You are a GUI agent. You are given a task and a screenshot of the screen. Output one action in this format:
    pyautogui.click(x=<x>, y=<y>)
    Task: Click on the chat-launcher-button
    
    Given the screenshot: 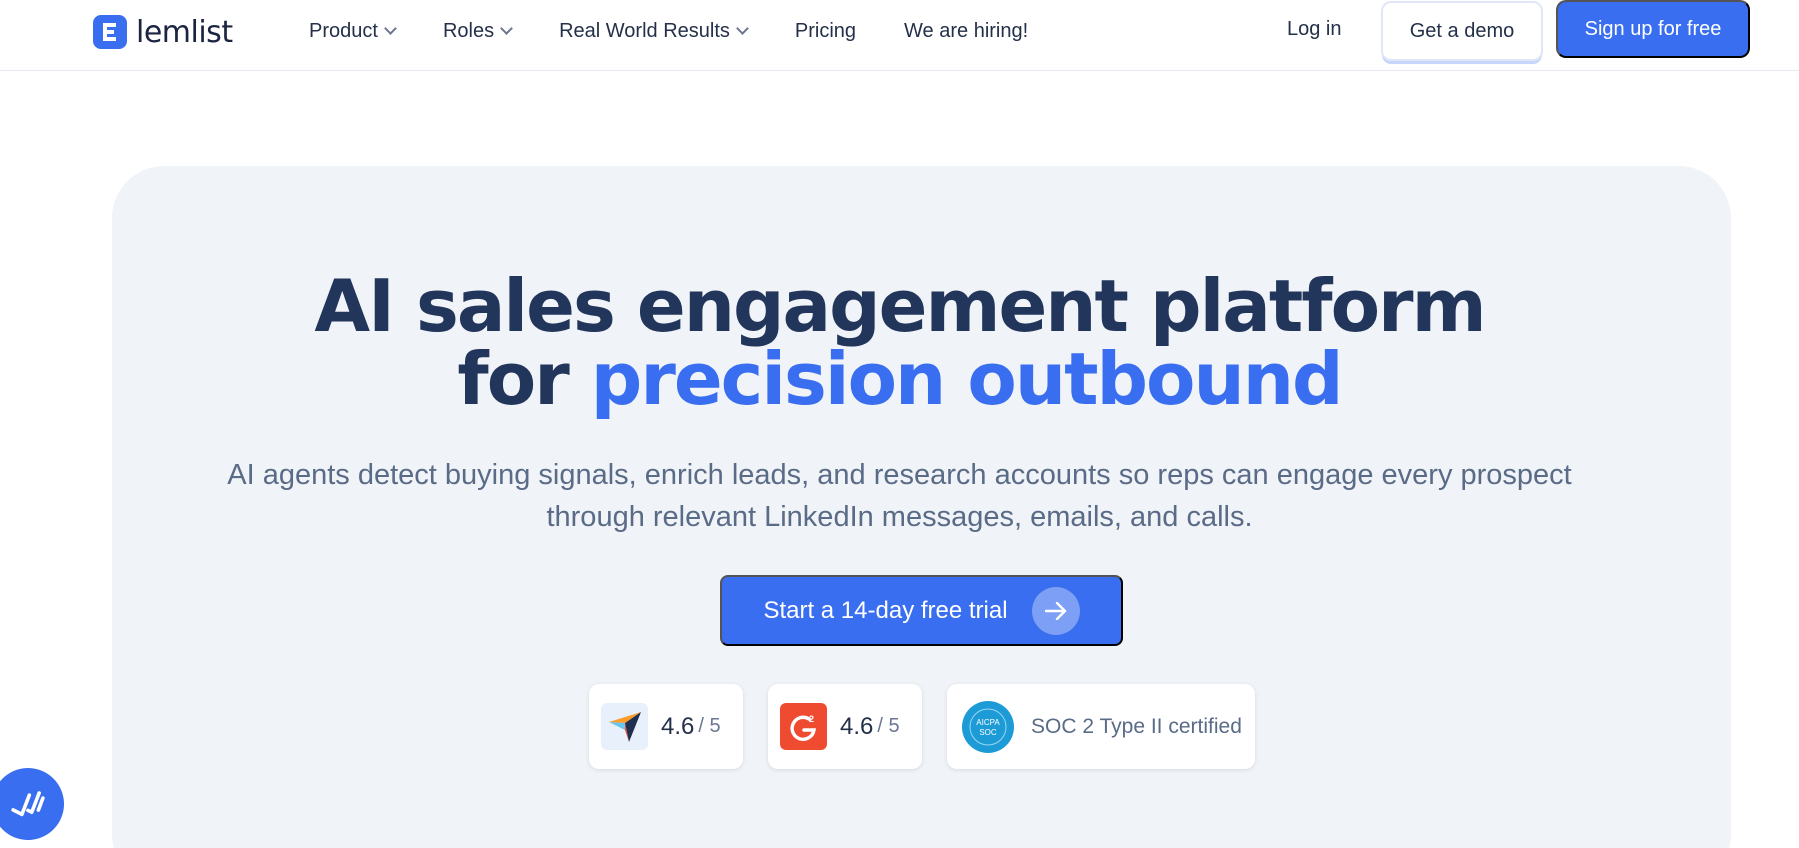 What is the action you would take?
    pyautogui.click(x=37, y=803)
    